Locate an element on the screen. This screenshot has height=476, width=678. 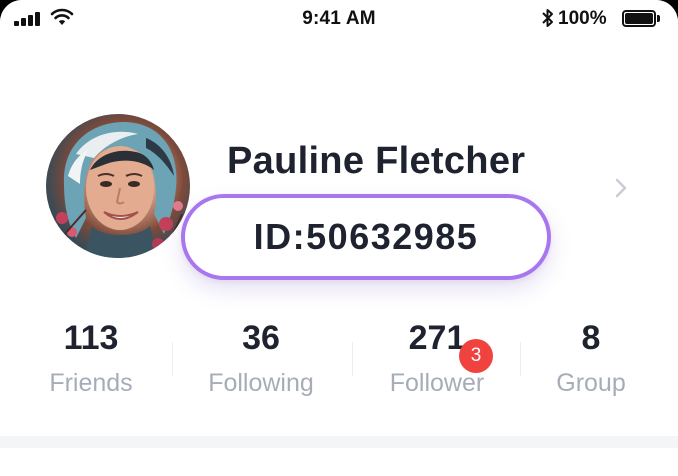
avatar is located at coordinates (118, 186).